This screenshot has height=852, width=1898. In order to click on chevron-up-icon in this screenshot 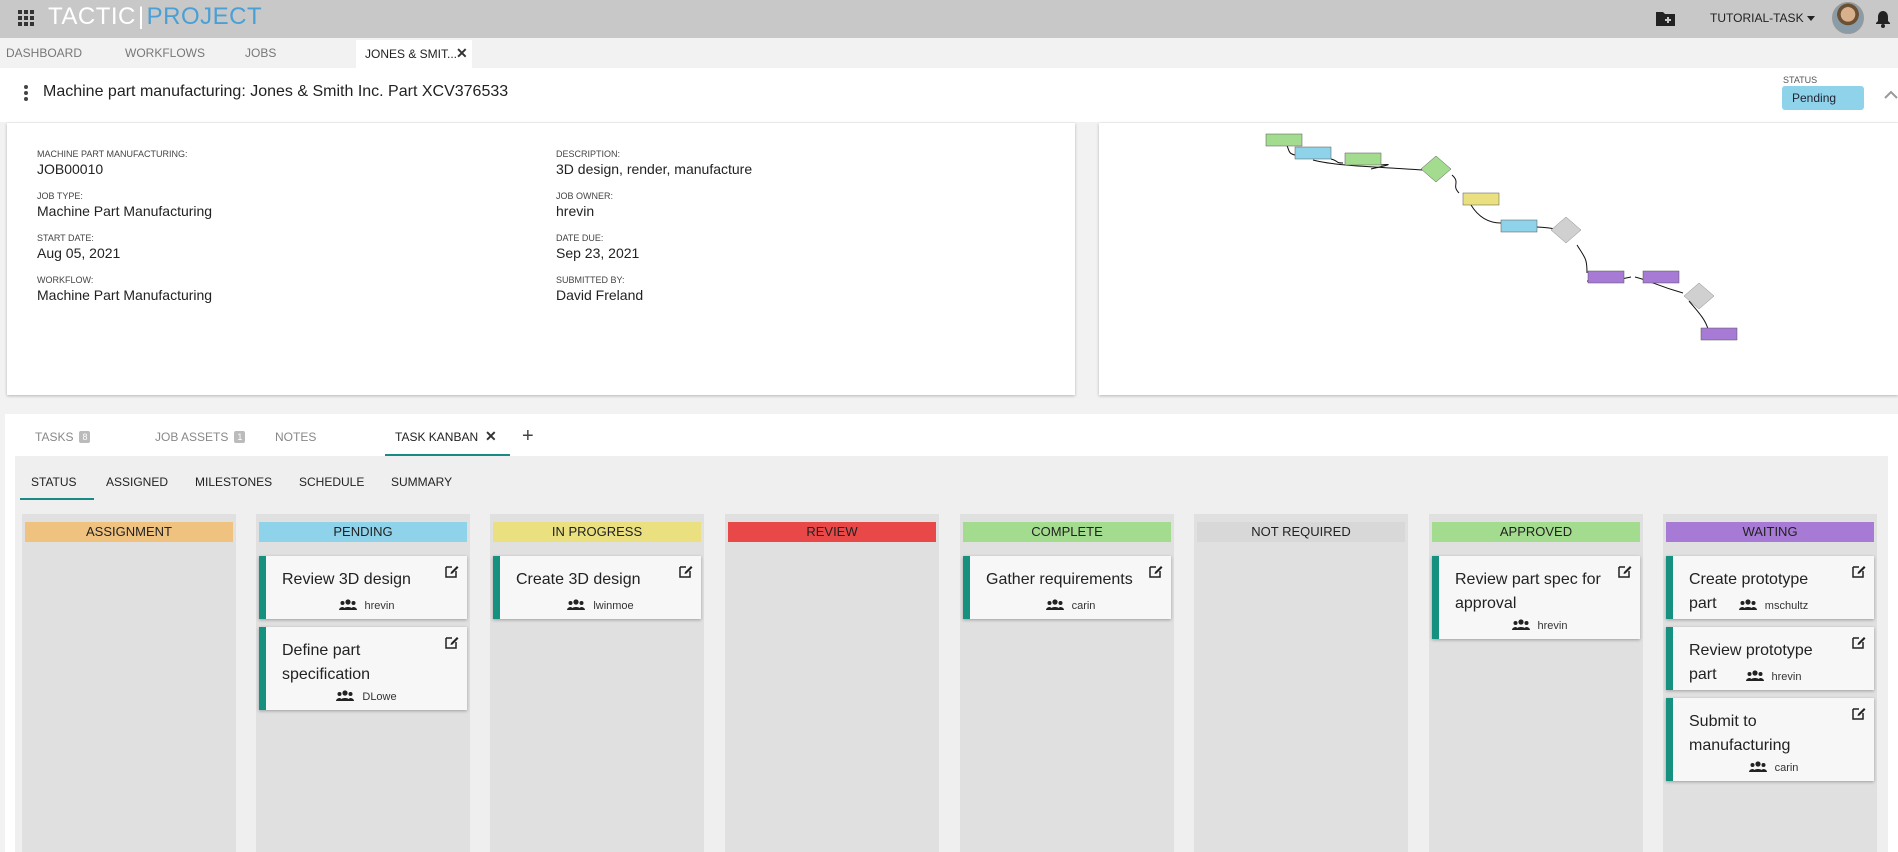, I will do `click(1891, 95)`.